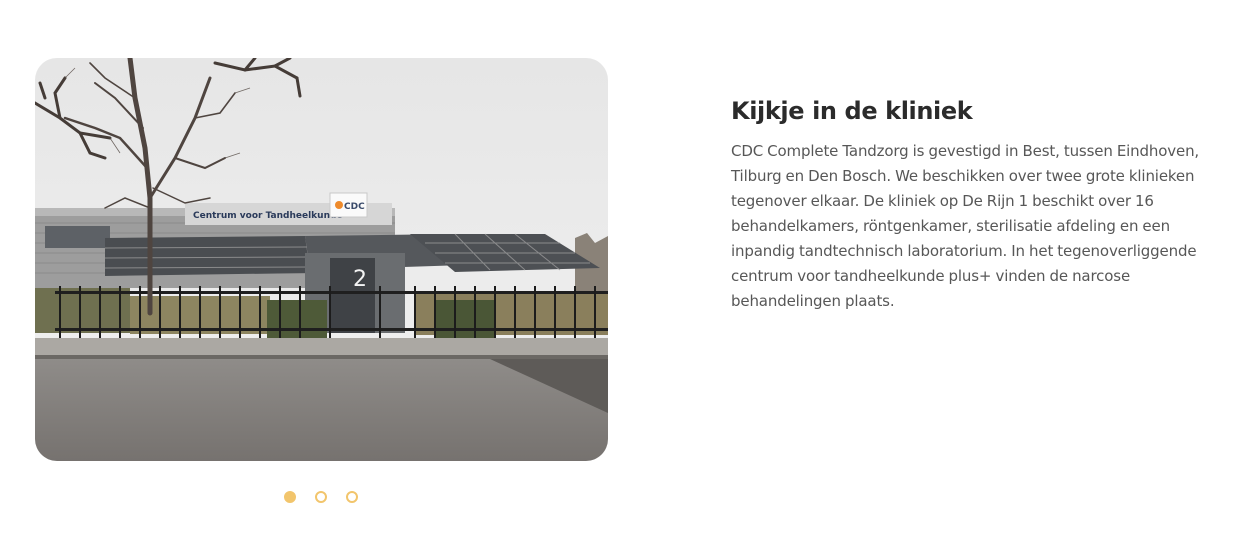 This screenshot has height=539, width=1233. What do you see at coordinates (360, 279) in the screenshot?
I see `house-number: 2` at bounding box center [360, 279].